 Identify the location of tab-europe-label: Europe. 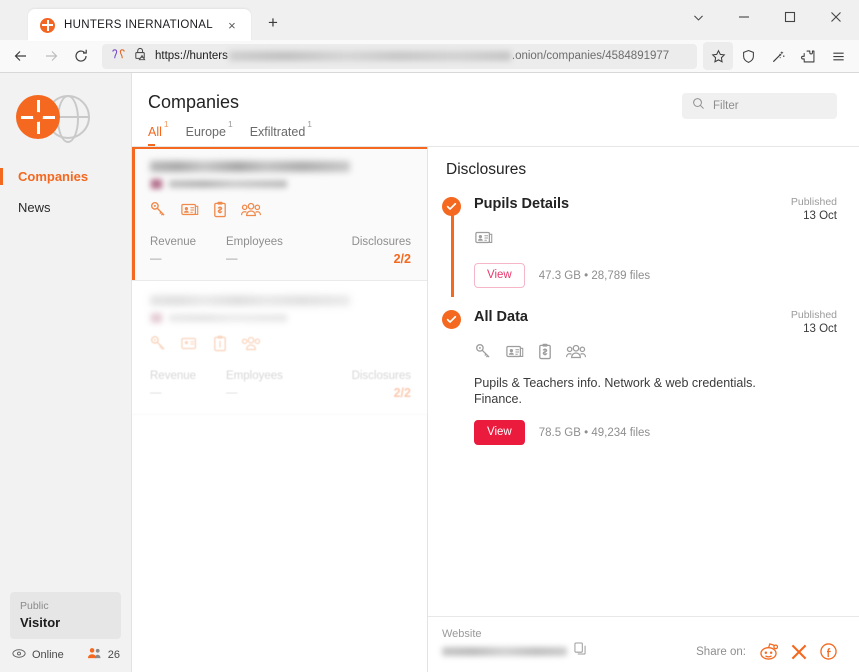
(205, 132).